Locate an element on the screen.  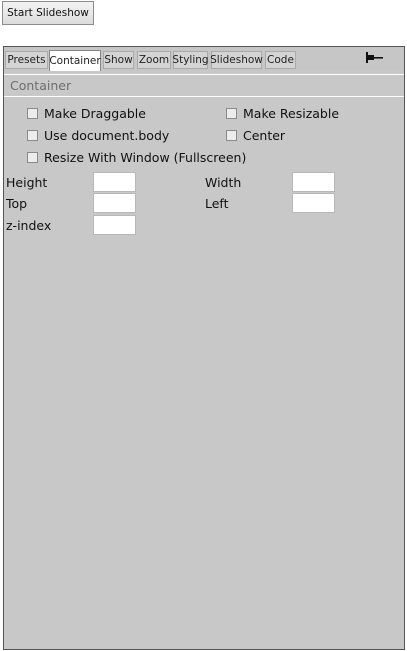
zindex-label: z-index is located at coordinates (29, 225).